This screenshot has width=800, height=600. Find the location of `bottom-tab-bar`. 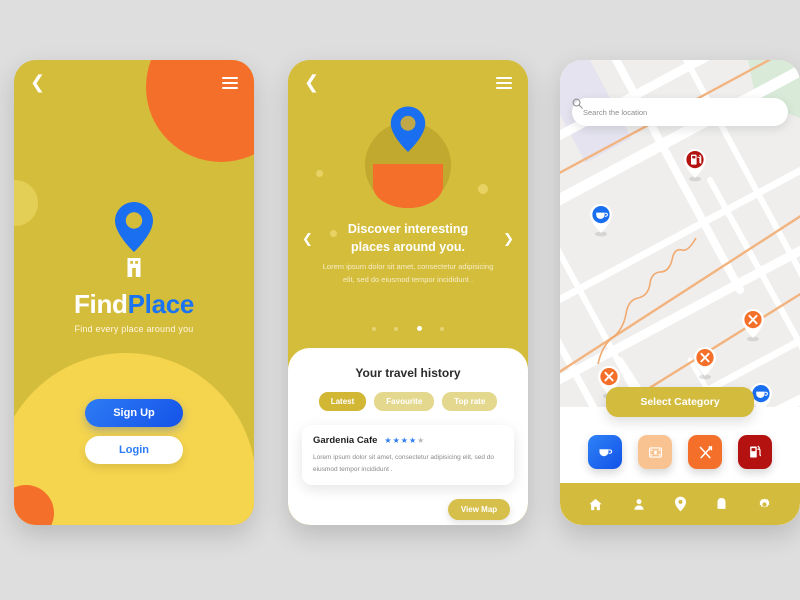

bottom-tab-bar is located at coordinates (680, 504).